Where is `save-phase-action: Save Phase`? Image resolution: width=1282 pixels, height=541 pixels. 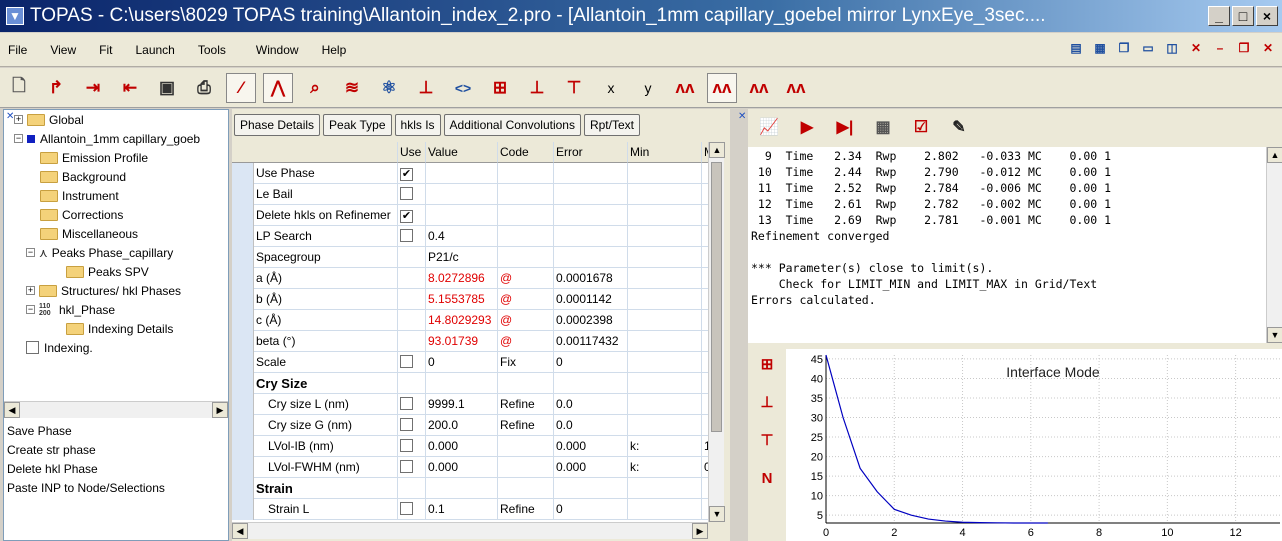
save-phase-action: Save Phase is located at coordinates (116, 431).